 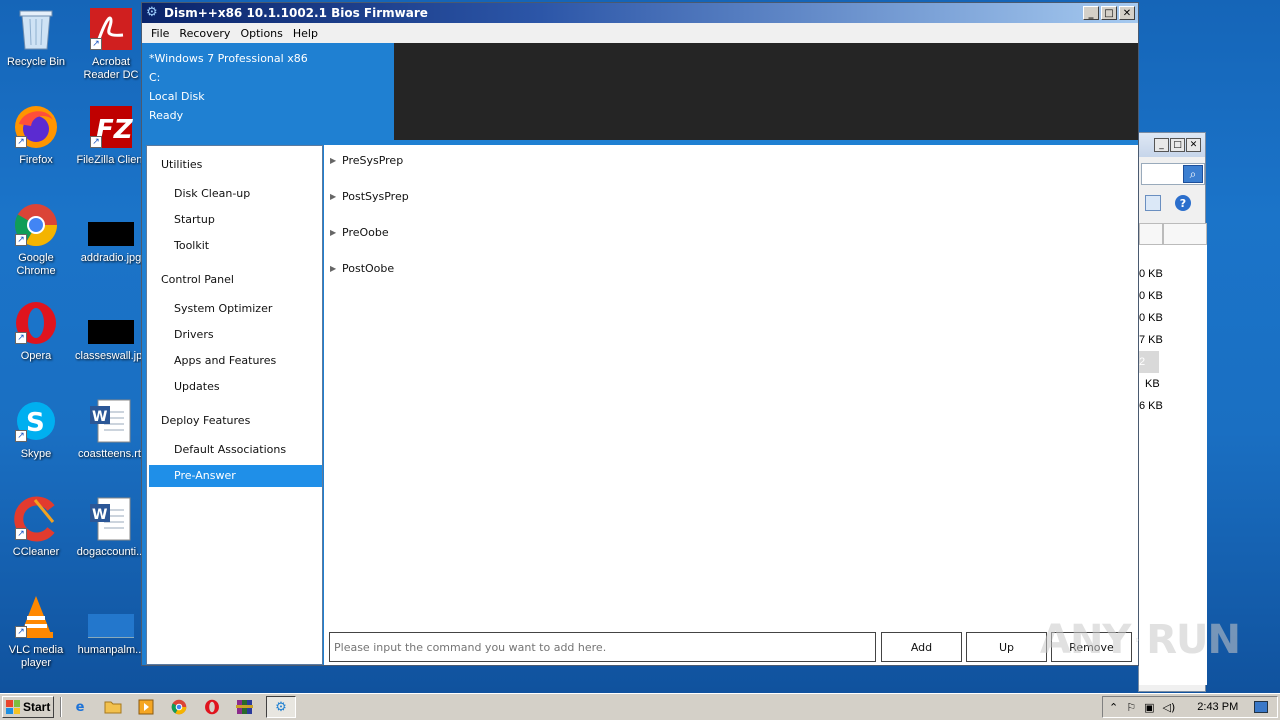 I want to click on sidebar-item-apps-features: Apps and Features, so click(x=235, y=361).